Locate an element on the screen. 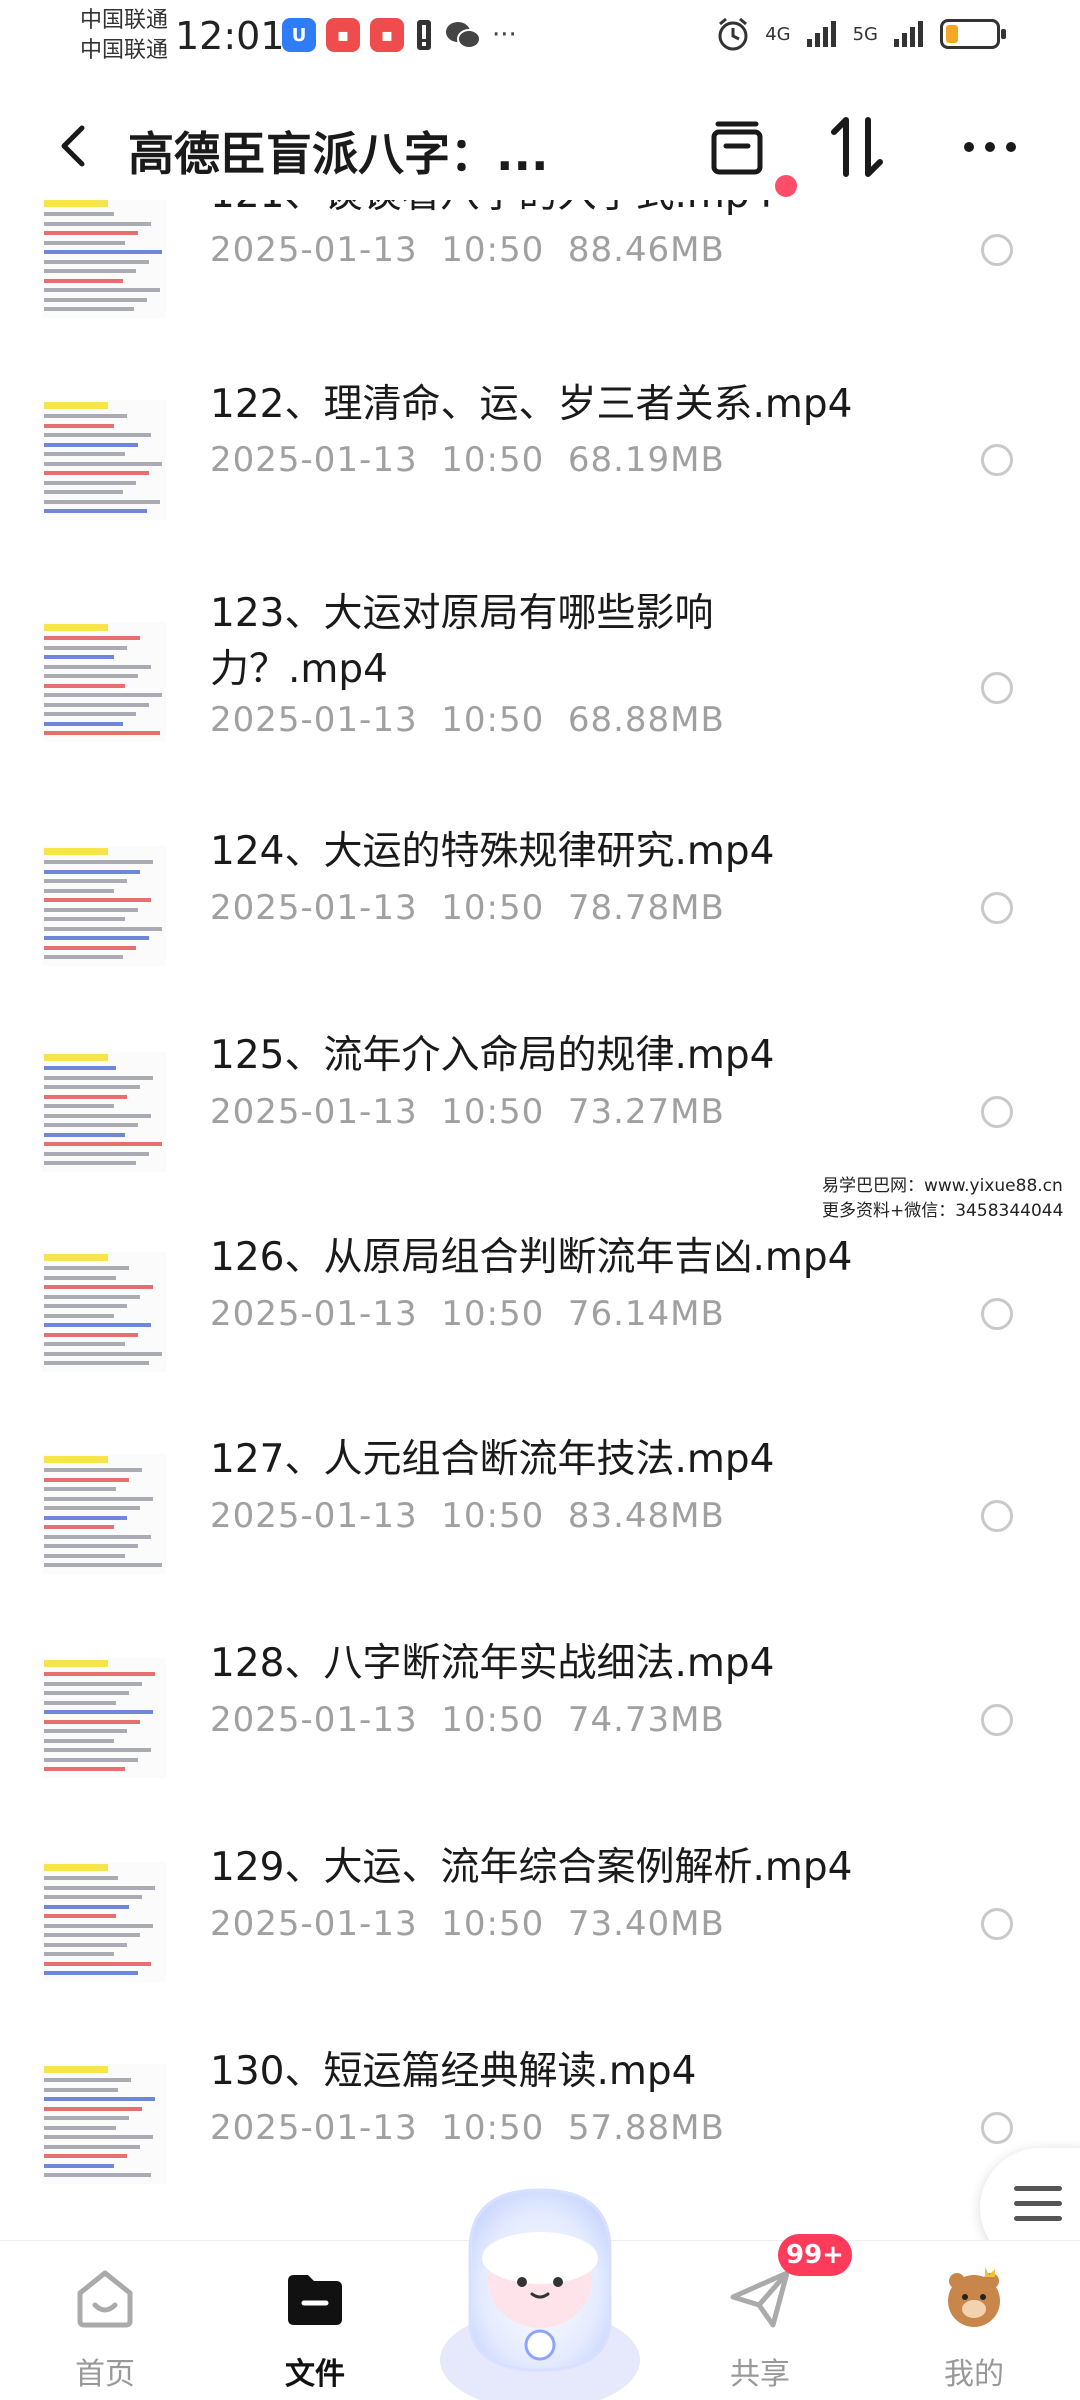  nav-files: 文件 is located at coordinates (315, 2320).